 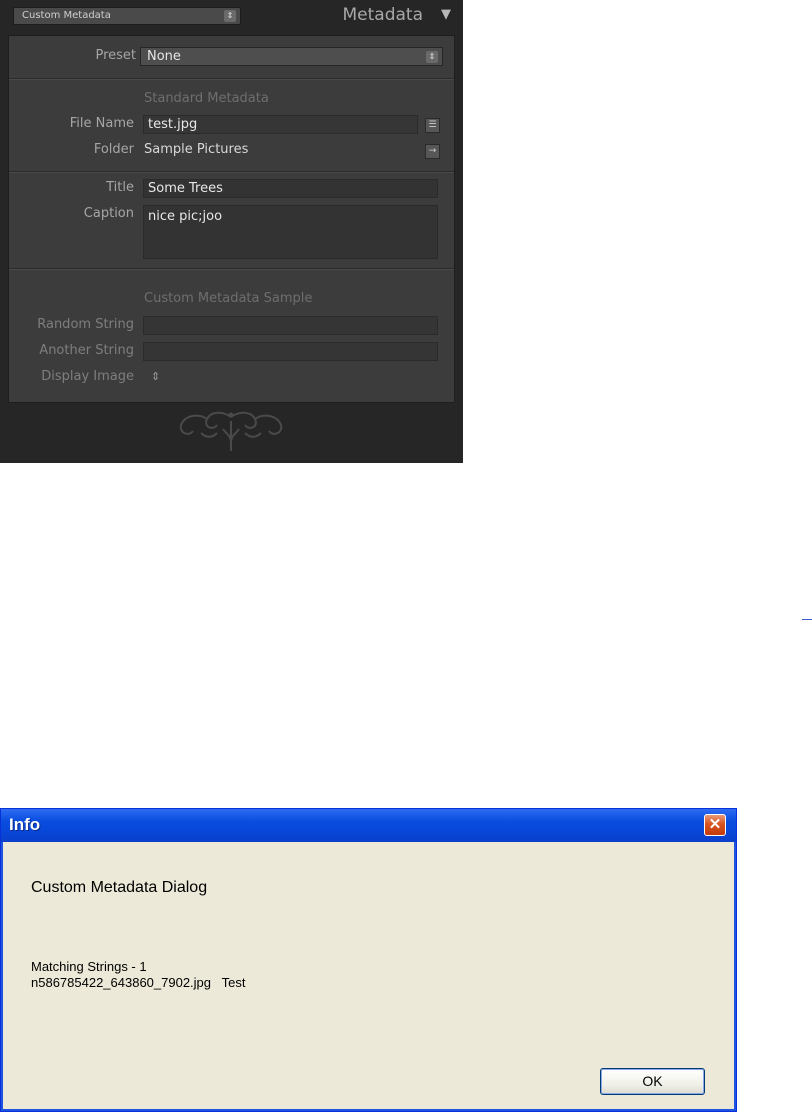 I want to click on random-string-field, so click(x=290, y=325).